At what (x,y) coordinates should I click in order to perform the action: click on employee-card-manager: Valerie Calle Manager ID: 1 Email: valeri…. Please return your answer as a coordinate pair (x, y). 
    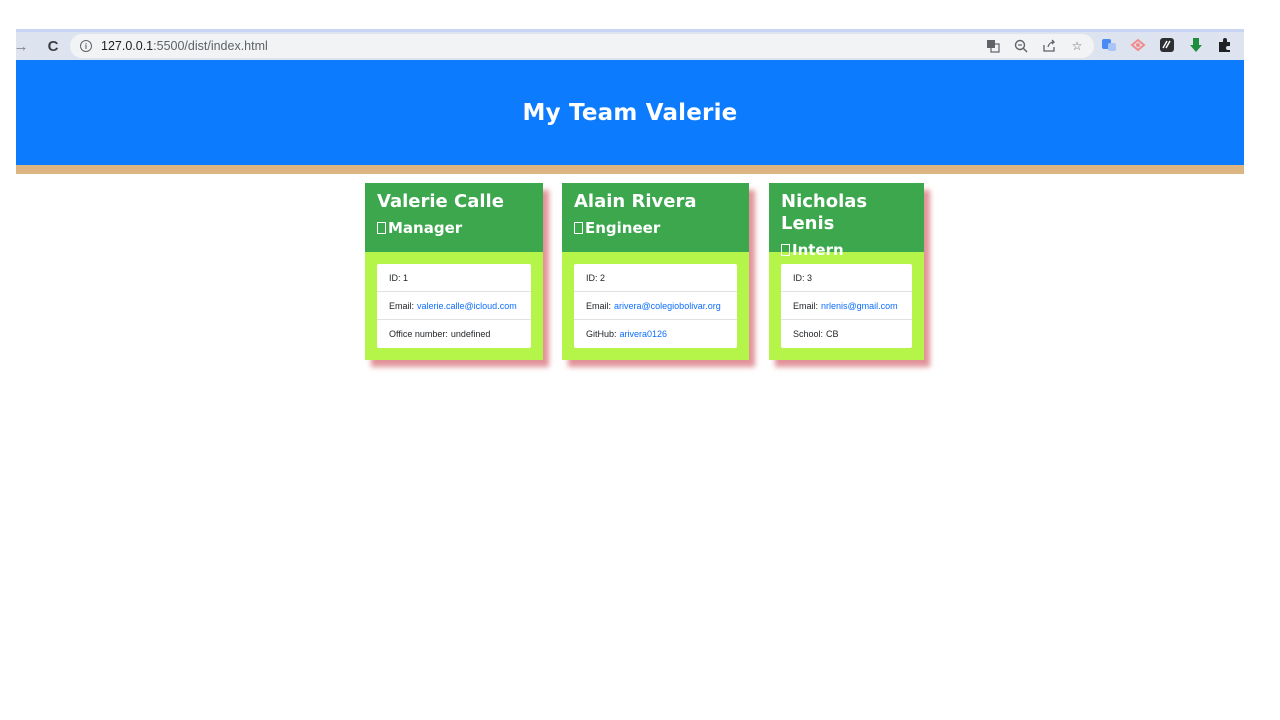
    Looking at the image, I should click on (454, 271).